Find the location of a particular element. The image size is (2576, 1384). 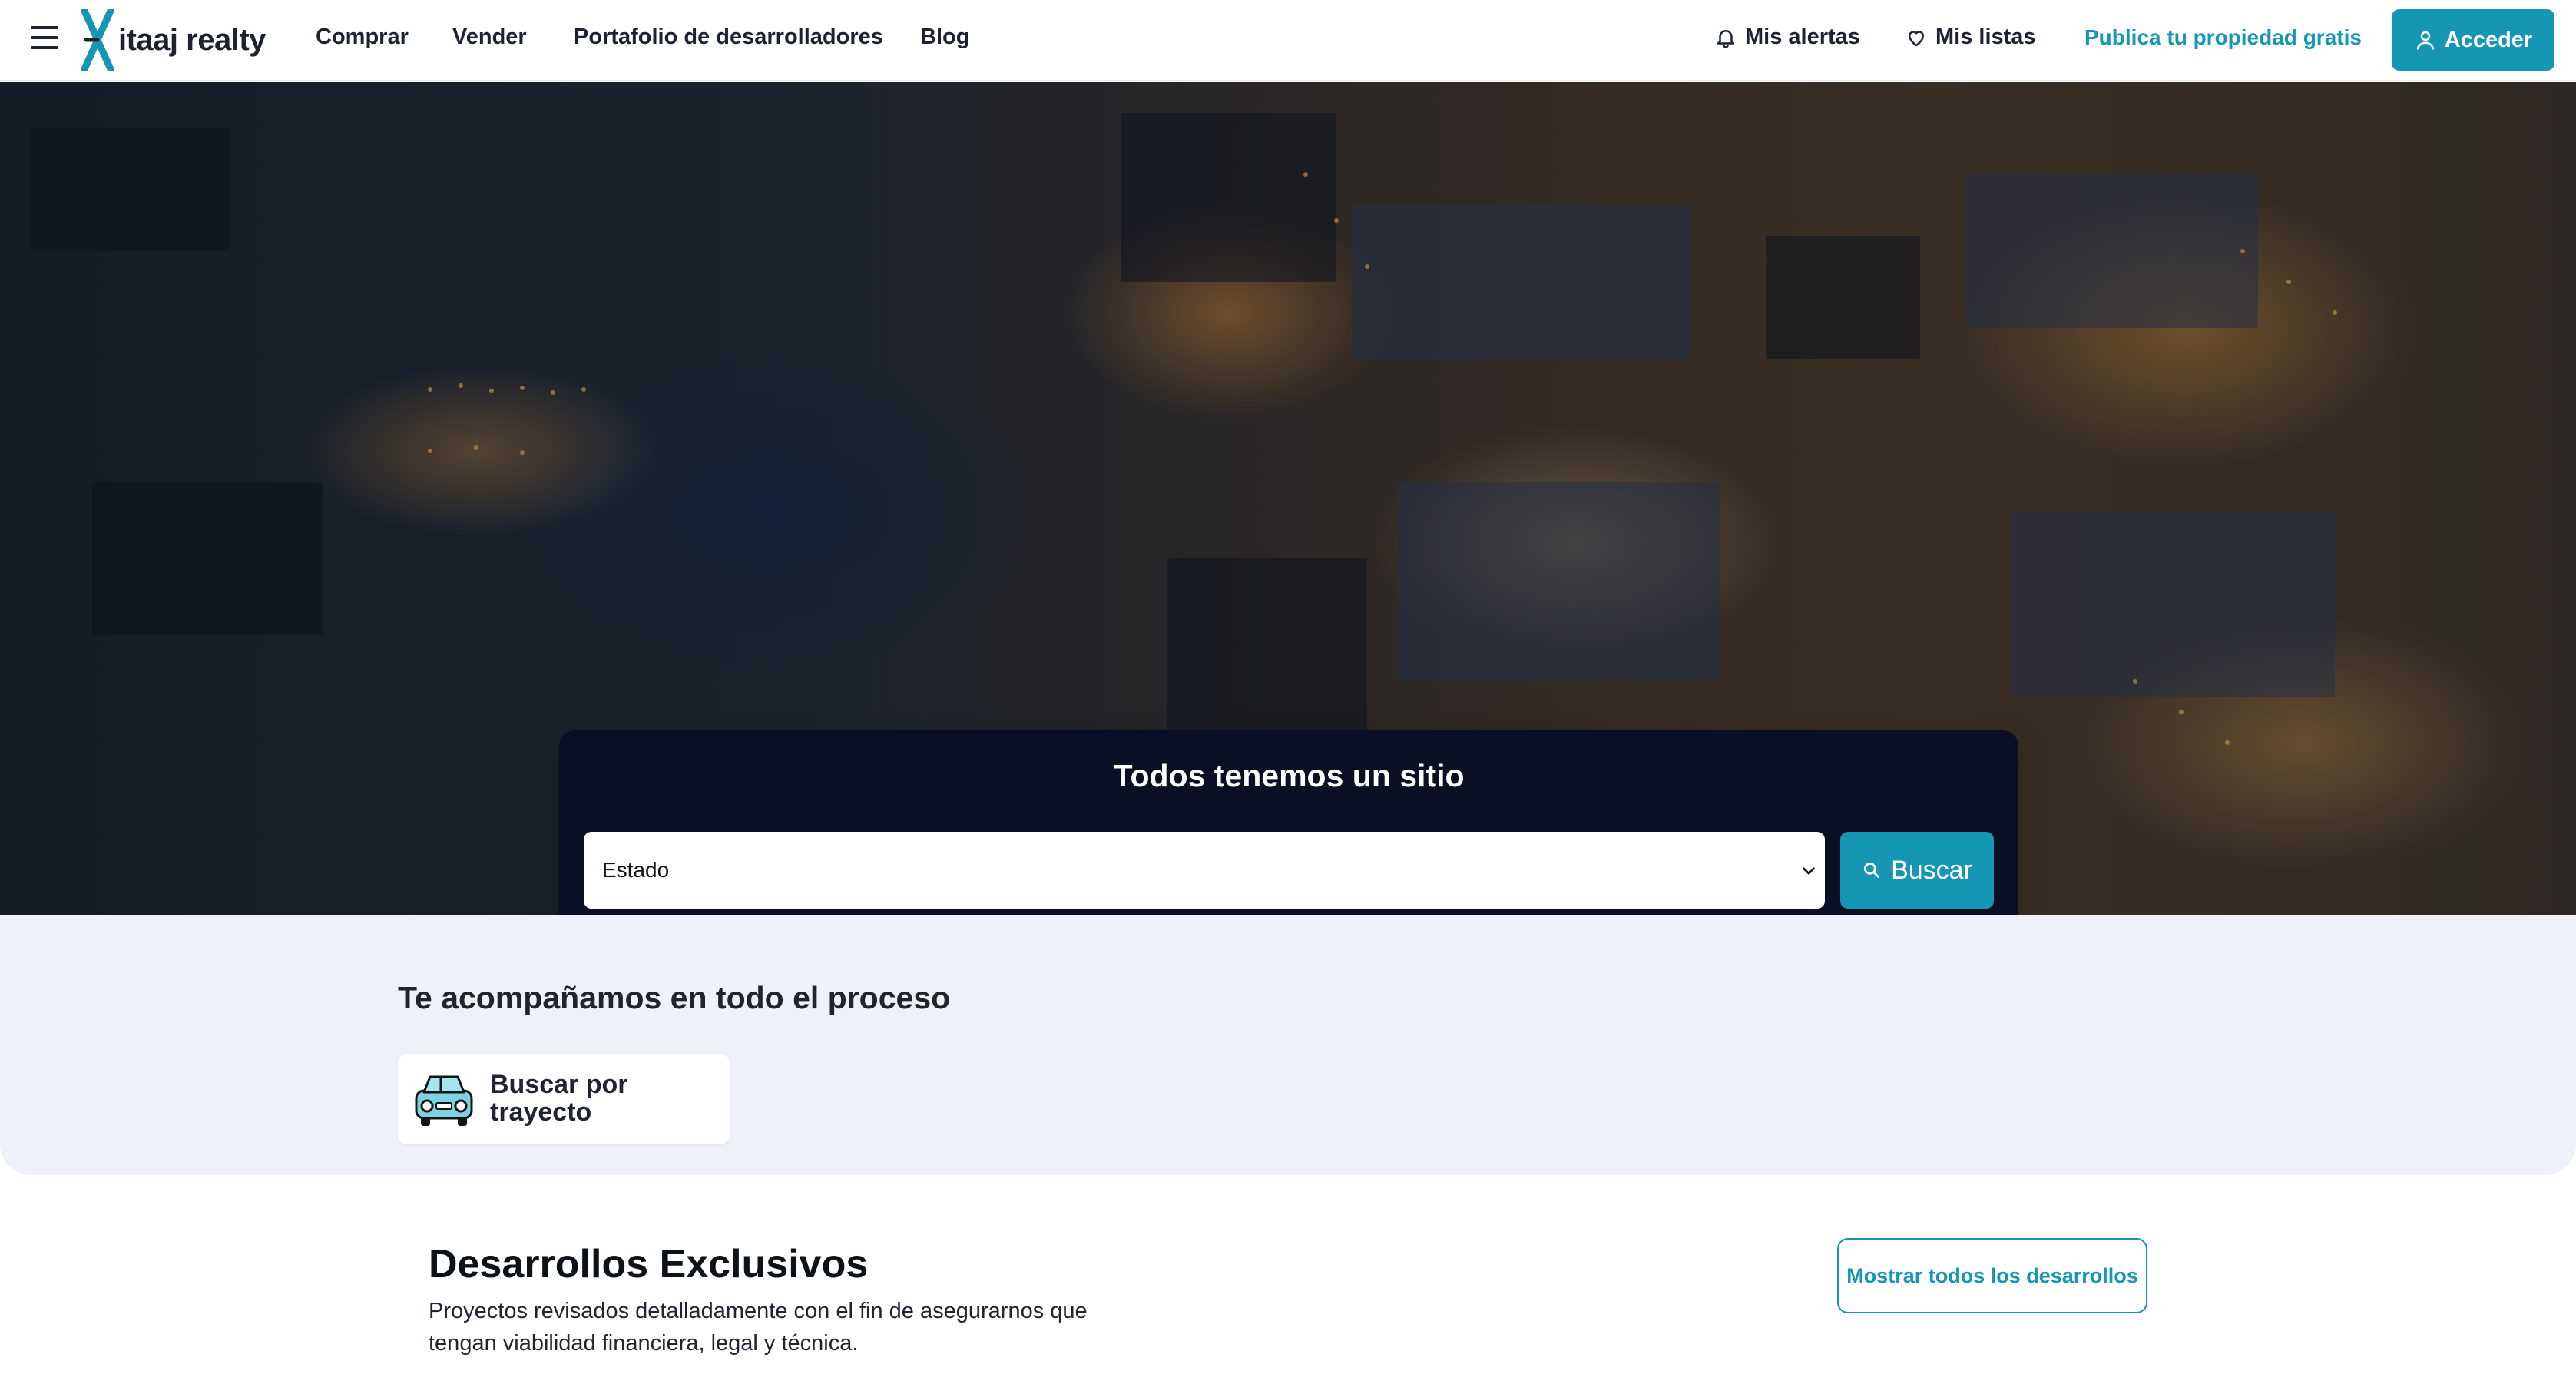

search-by-route-card: Buscar por trayecto is located at coordinates (564, 1099).